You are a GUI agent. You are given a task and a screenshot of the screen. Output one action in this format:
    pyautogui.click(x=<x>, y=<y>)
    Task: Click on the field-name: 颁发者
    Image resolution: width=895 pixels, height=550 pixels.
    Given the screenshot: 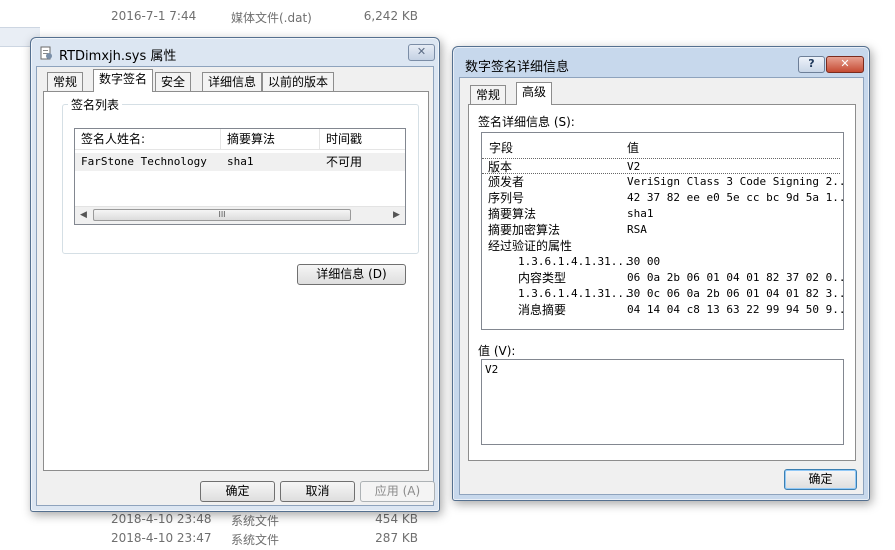 What is the action you would take?
    pyautogui.click(x=506, y=182)
    